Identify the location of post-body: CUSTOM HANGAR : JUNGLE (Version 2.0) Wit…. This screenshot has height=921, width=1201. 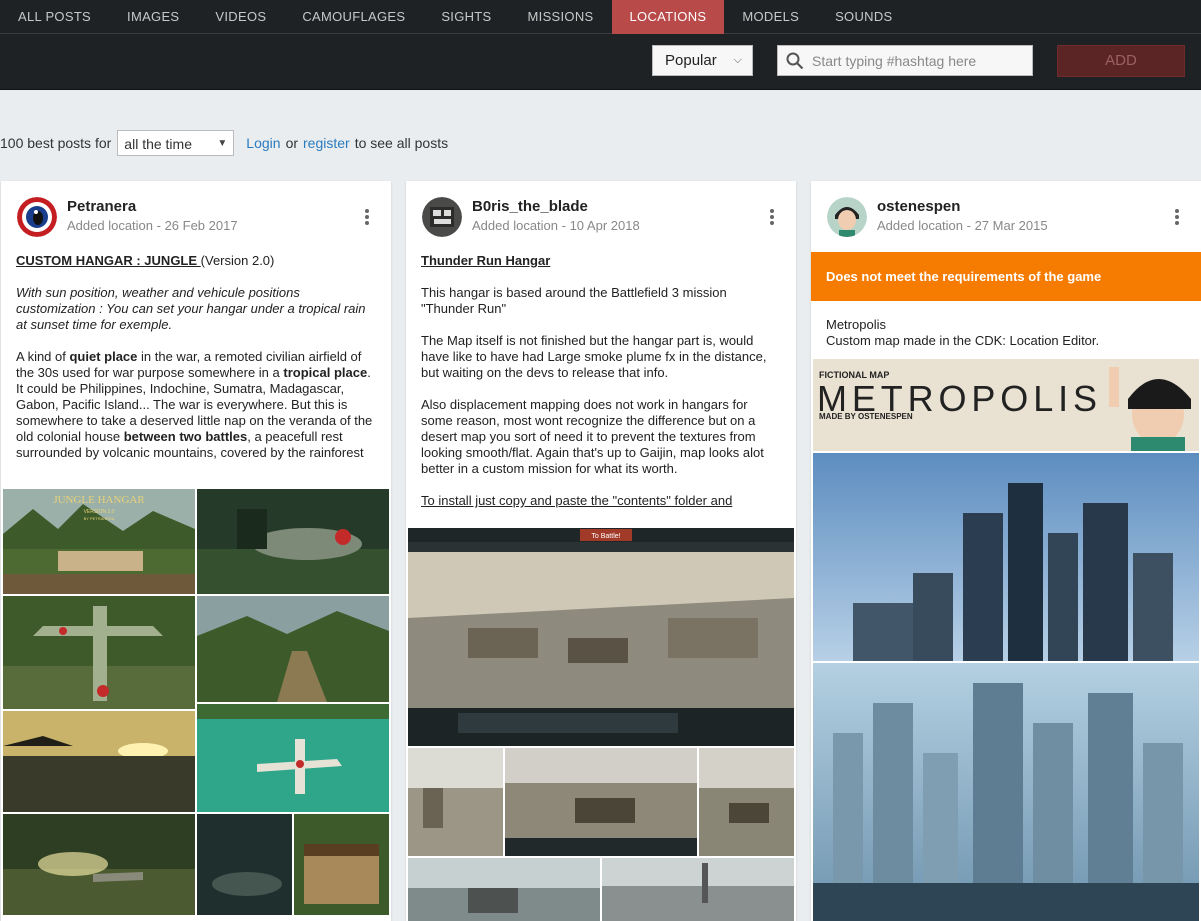
(196, 365).